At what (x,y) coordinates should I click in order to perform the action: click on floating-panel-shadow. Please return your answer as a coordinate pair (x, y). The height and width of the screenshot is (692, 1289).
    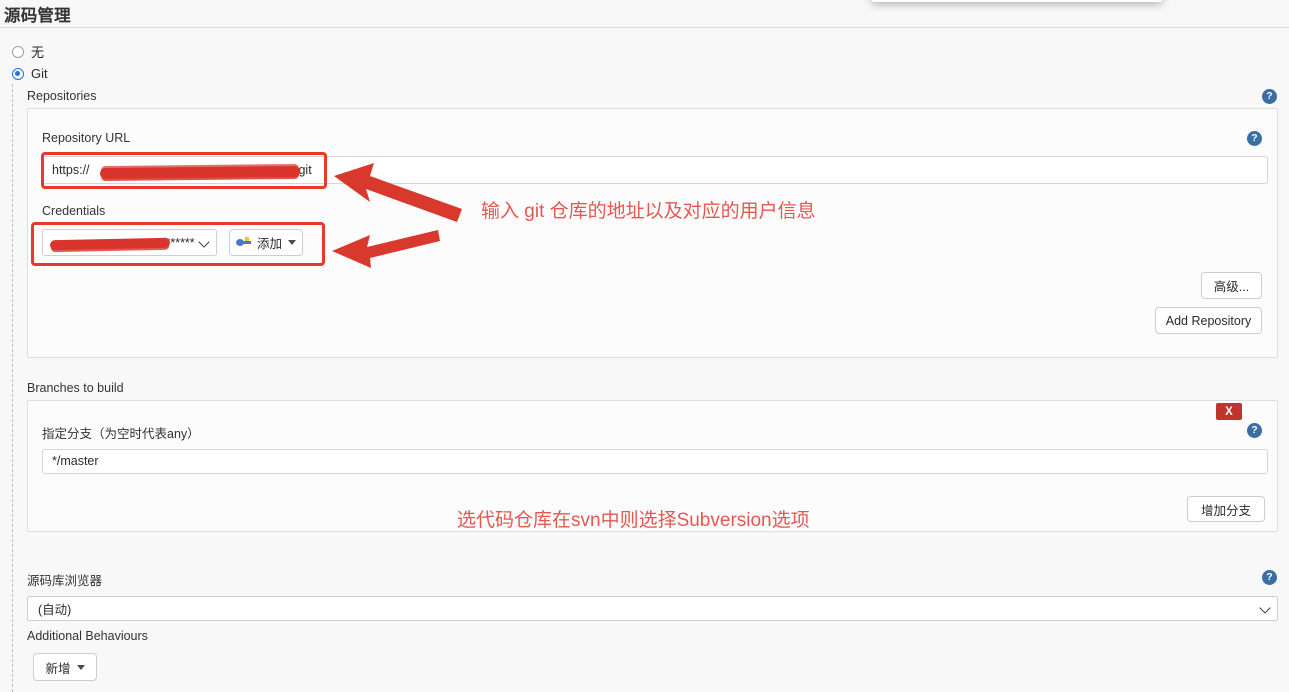
    Looking at the image, I should click on (1017, 1).